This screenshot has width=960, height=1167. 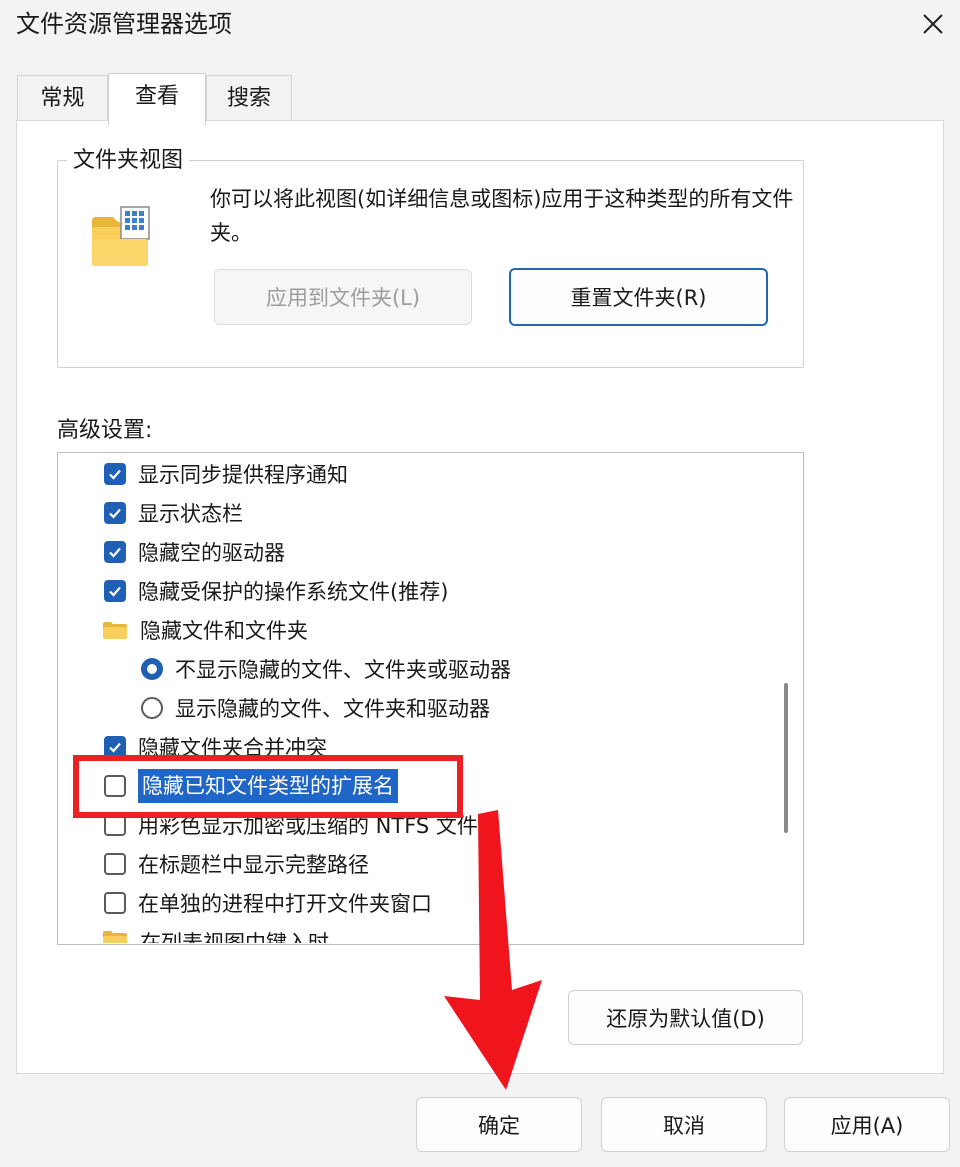 I want to click on list-item-label: 显示同步提供程序通知, so click(x=243, y=475).